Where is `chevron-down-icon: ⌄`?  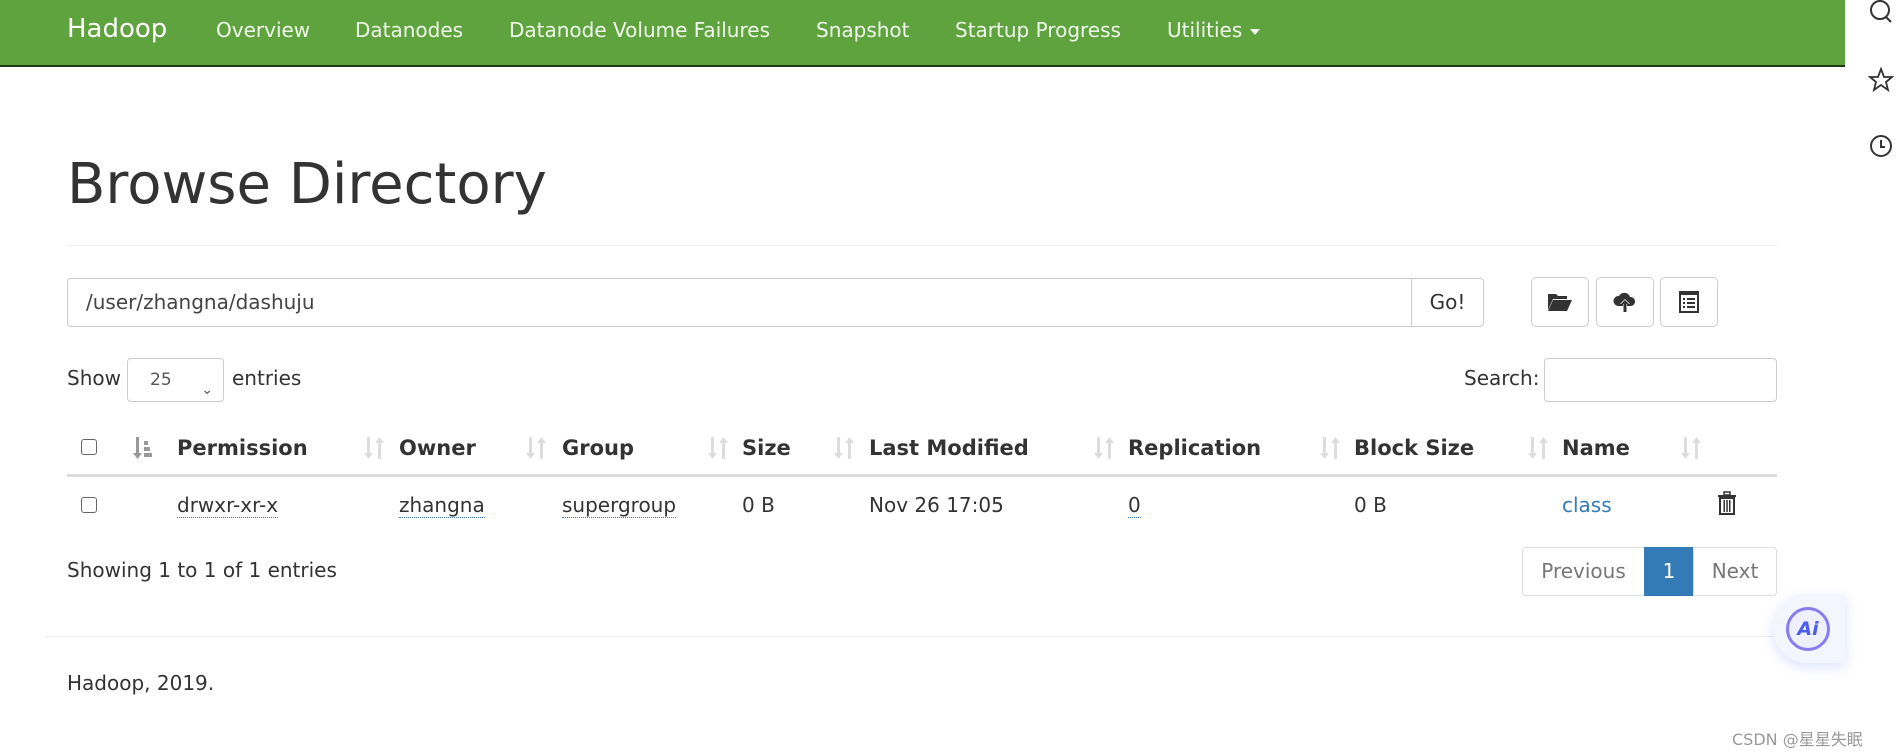 chevron-down-icon: ⌄ is located at coordinates (207, 390).